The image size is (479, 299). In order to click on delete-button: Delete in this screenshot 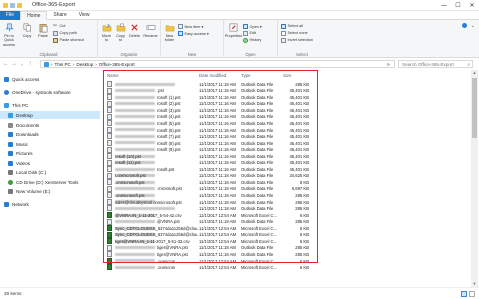, I will do `click(134, 30)`.